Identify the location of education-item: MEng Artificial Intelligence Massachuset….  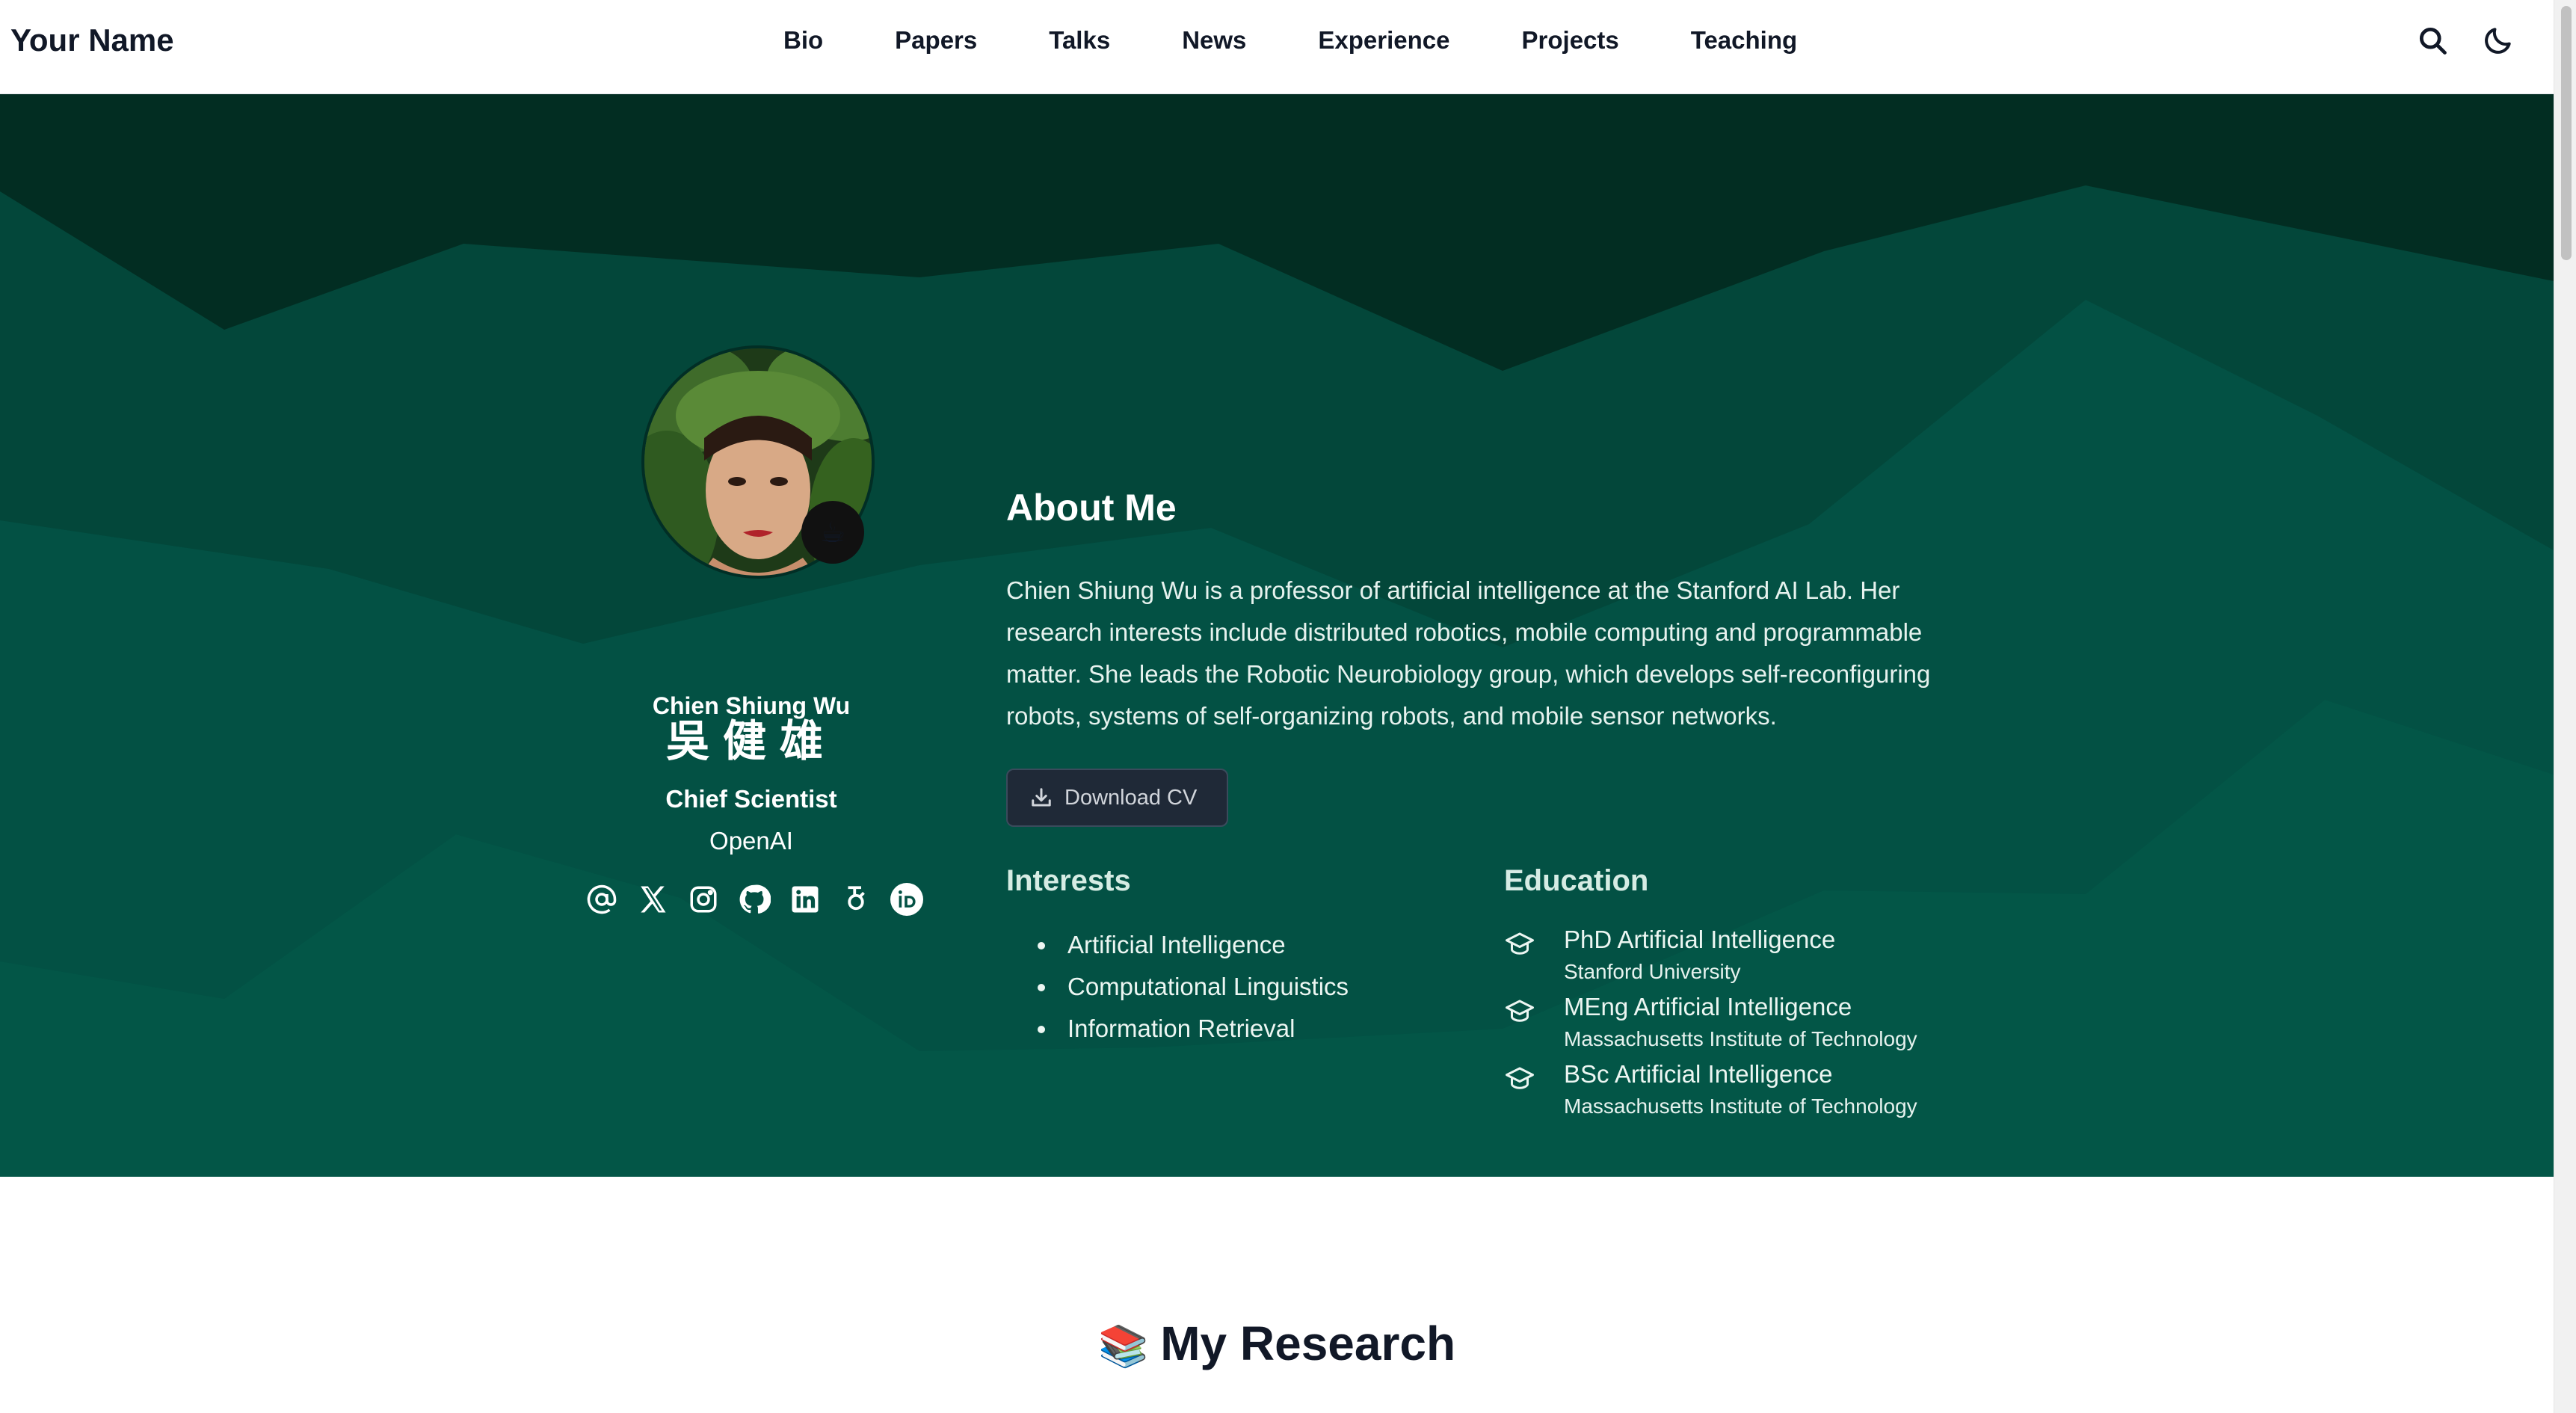
(1710, 1025).